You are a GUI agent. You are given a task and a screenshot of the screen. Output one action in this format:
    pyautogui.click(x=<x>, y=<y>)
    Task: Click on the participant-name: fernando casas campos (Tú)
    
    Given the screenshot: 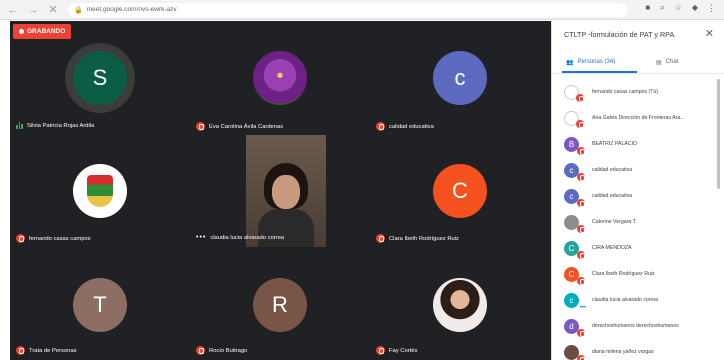 What is the action you would take?
    pyautogui.click(x=625, y=92)
    